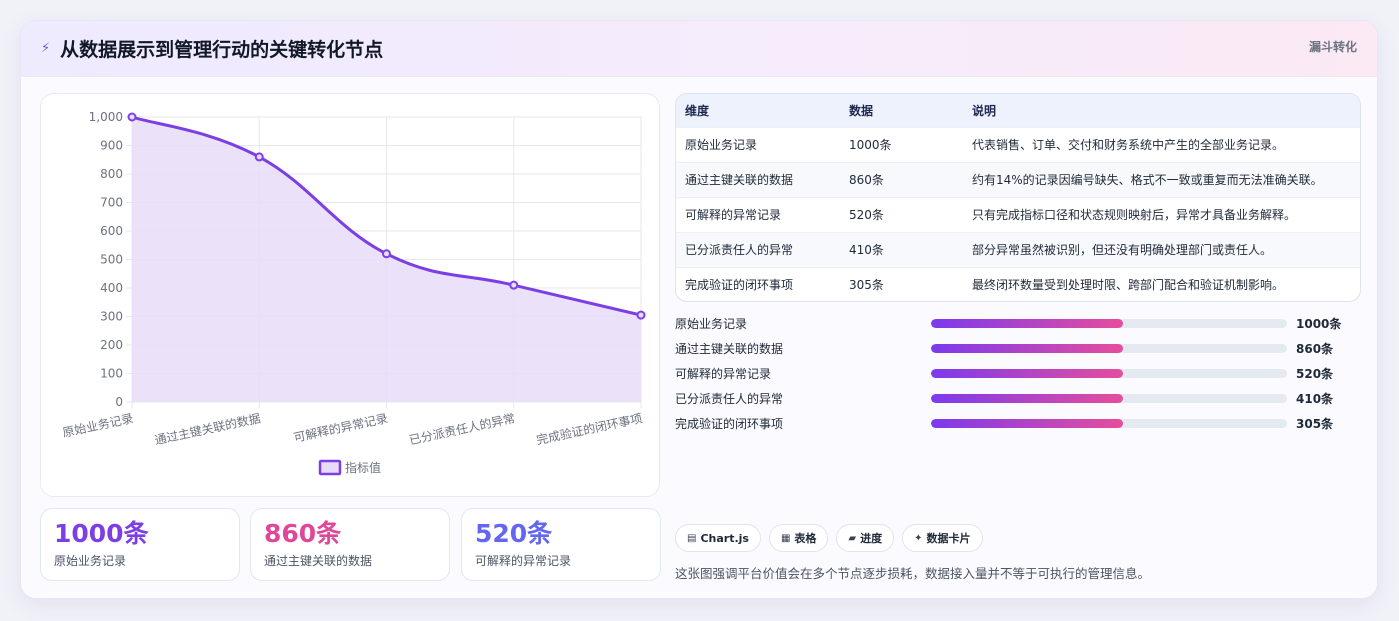 Image resolution: width=1399 pixels, height=621 pixels. I want to click on tag-label: Chart.js, so click(724, 538).